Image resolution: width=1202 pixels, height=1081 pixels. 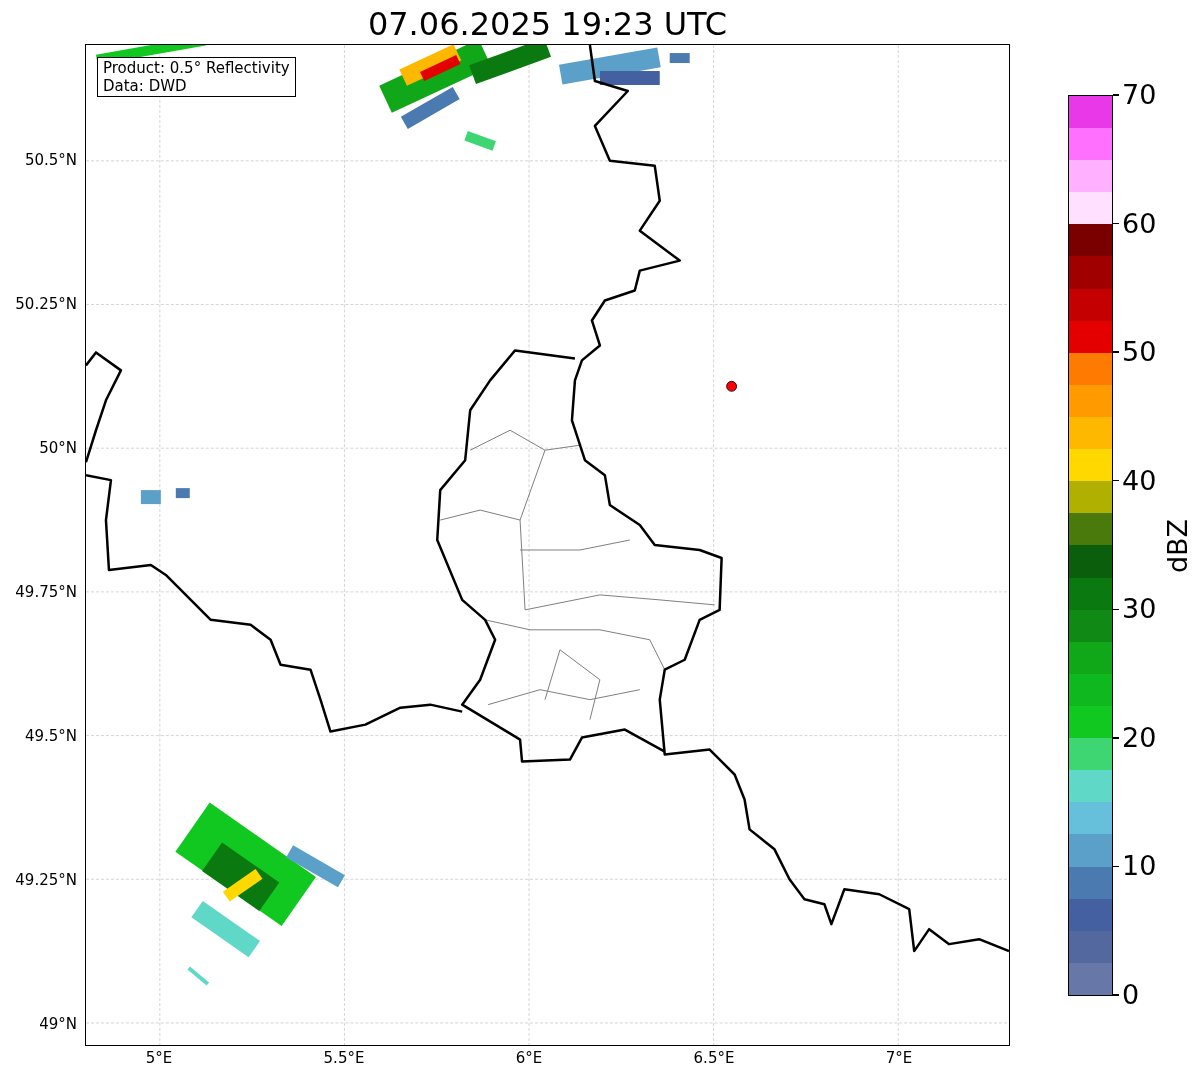 I want to click on colorbar-tick-label: 20, so click(x=1139, y=737).